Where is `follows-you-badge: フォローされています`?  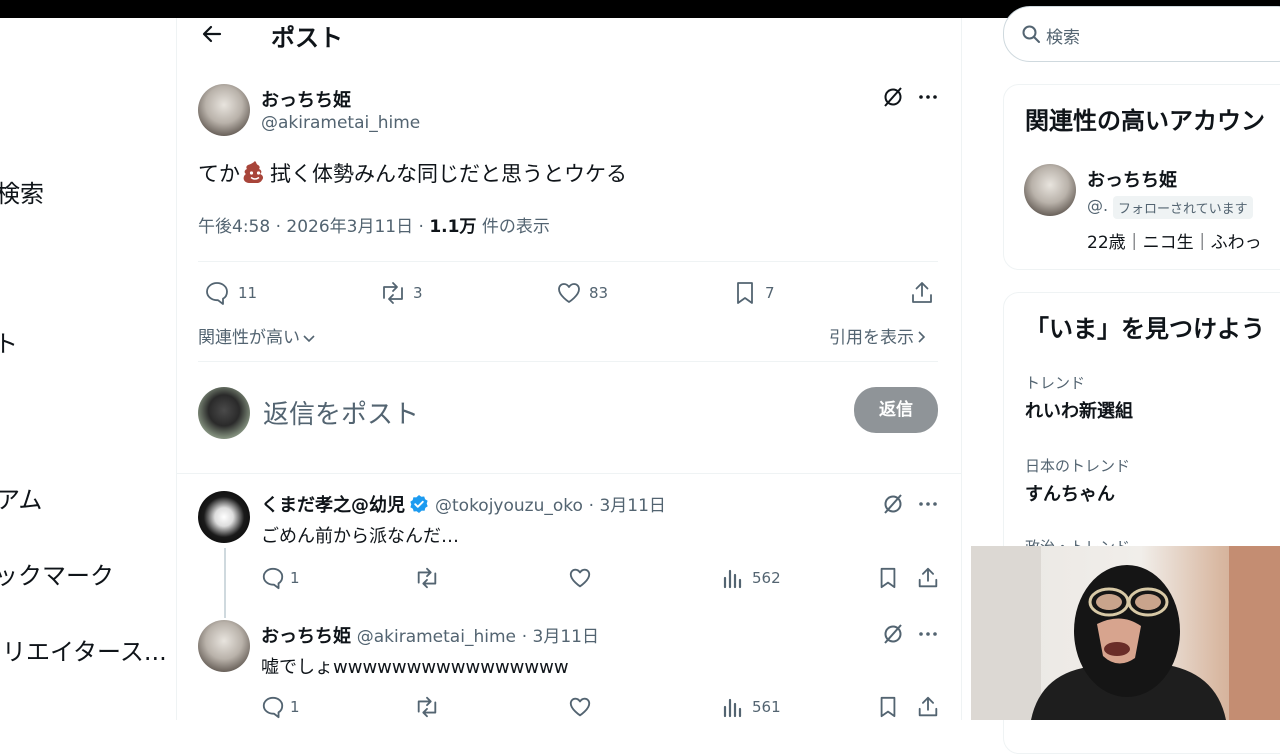
follows-you-badge: フォローされています is located at coordinates (1183, 207).